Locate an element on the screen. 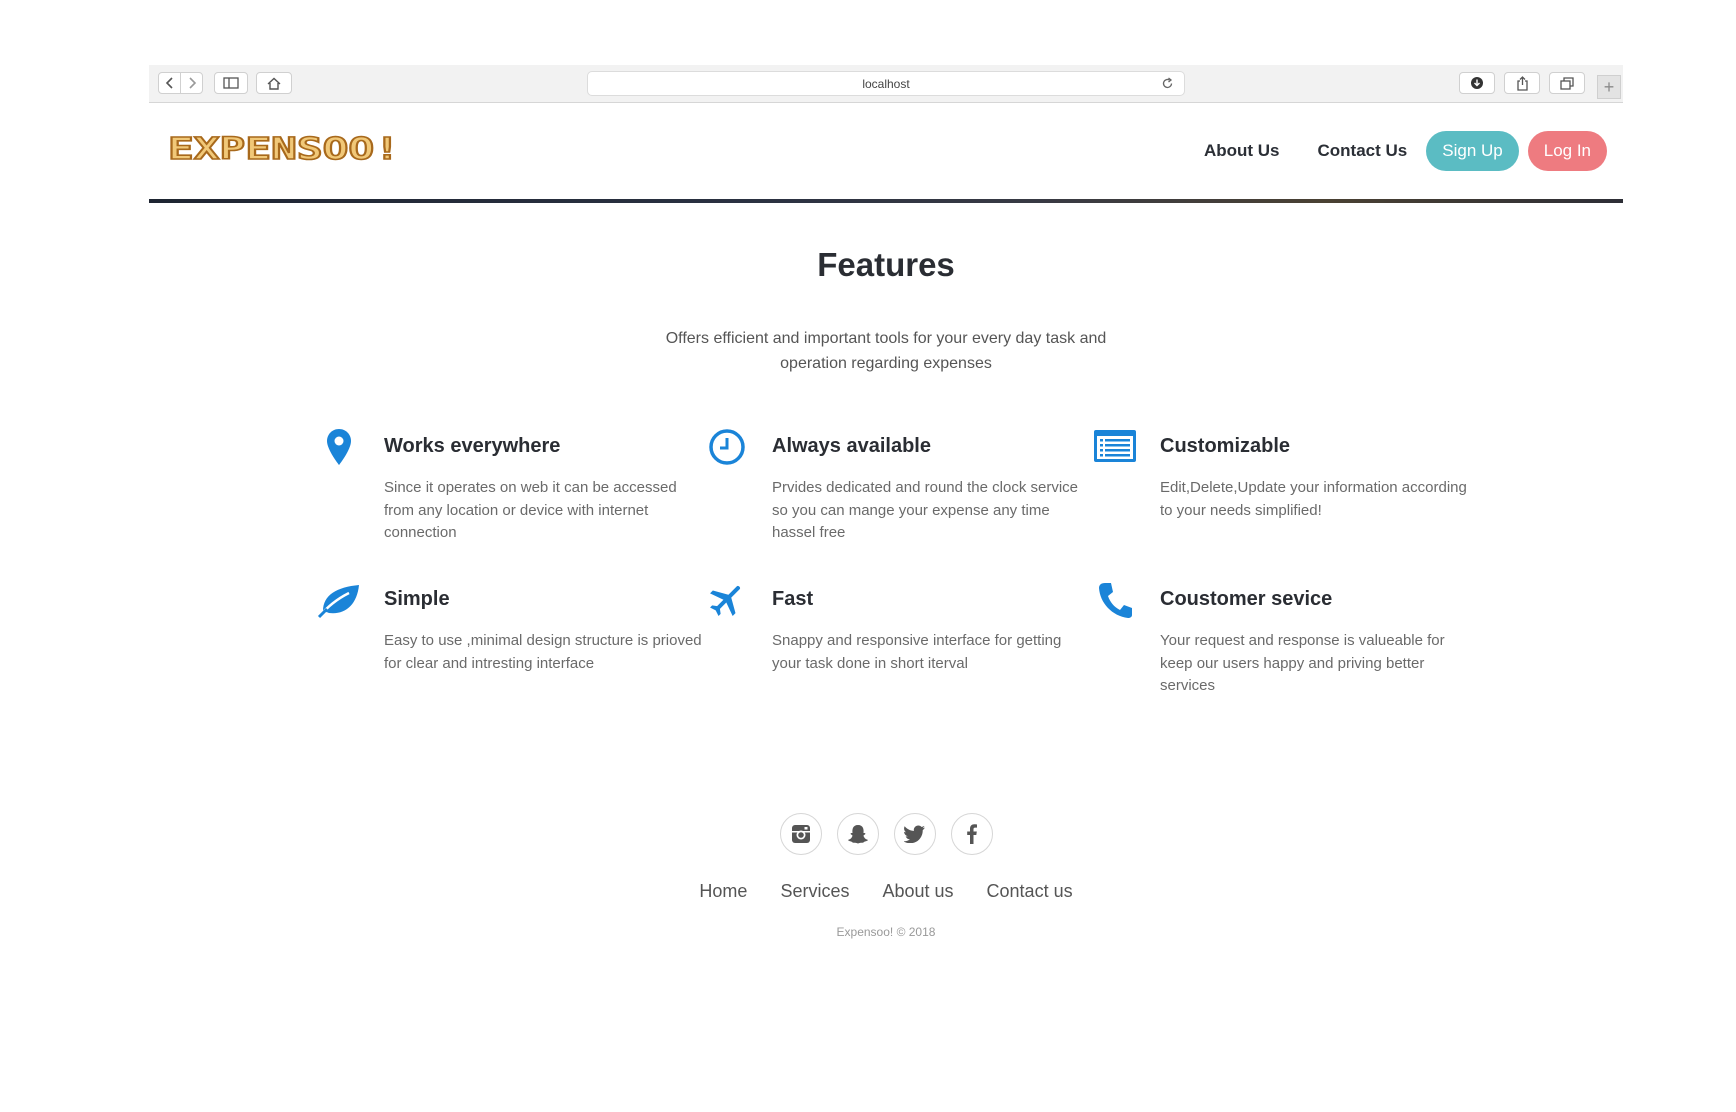  snapchat-link is located at coordinates (857, 834).